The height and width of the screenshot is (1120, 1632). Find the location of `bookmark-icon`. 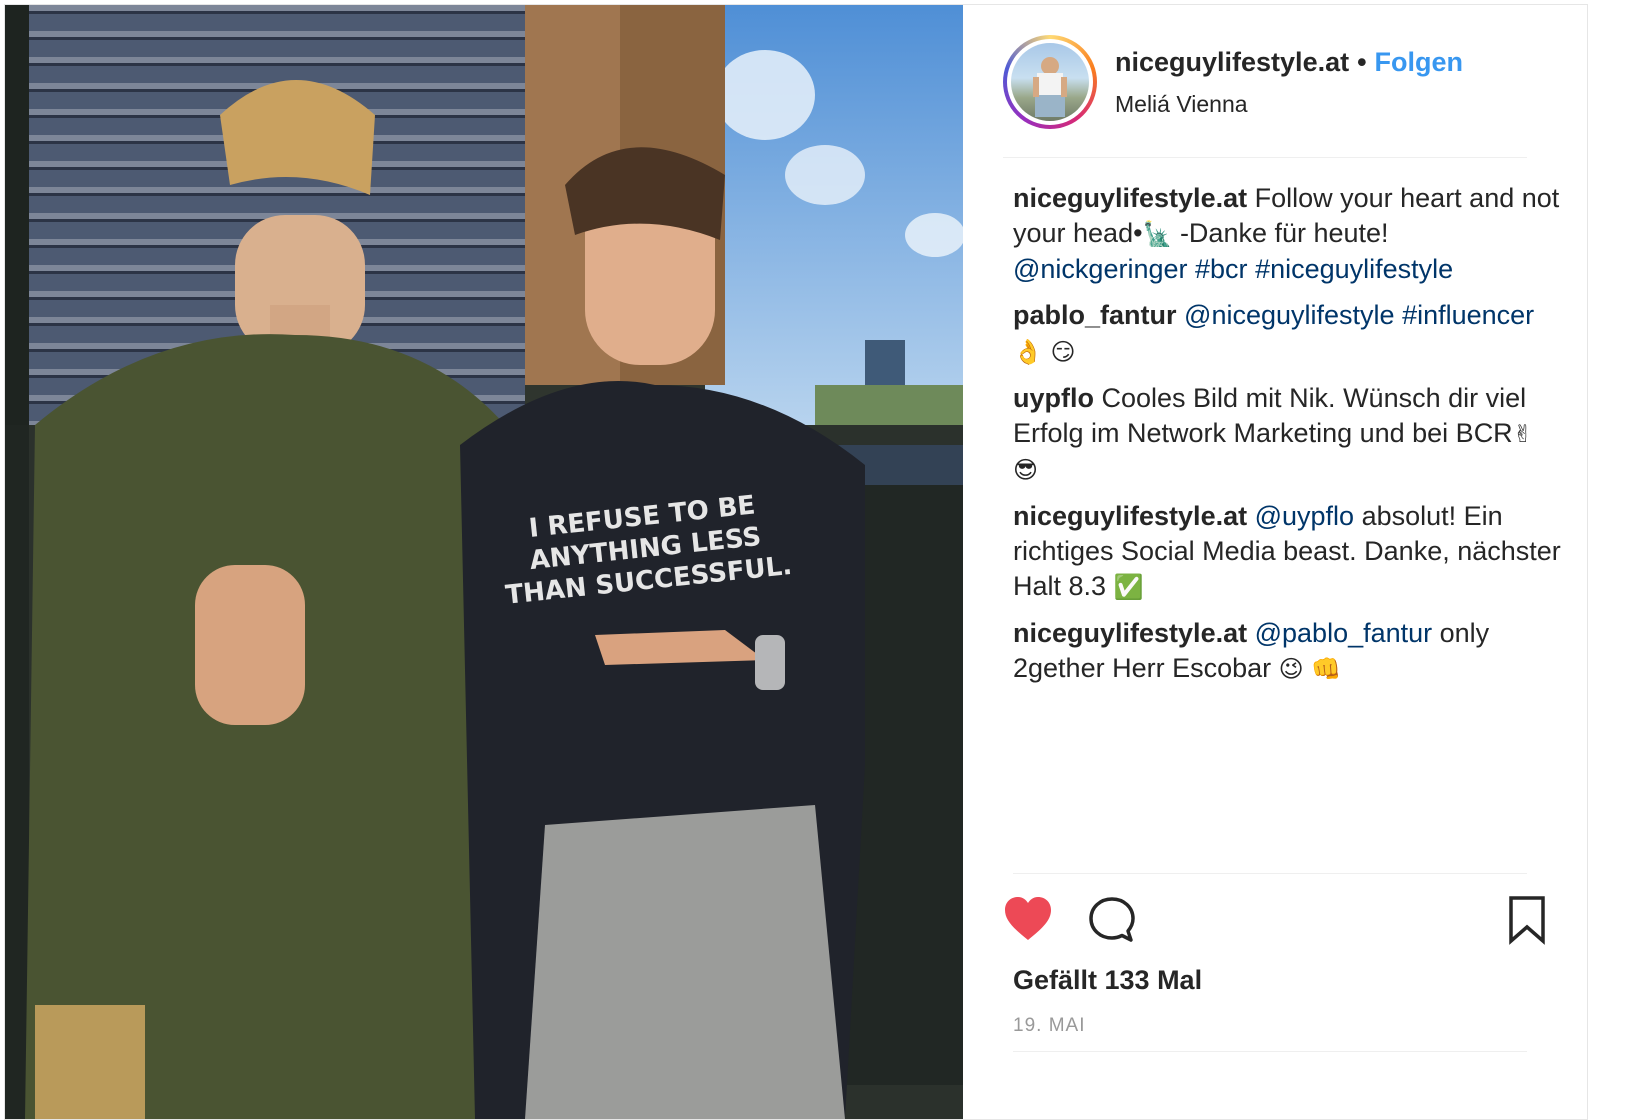

bookmark-icon is located at coordinates (1527, 920).